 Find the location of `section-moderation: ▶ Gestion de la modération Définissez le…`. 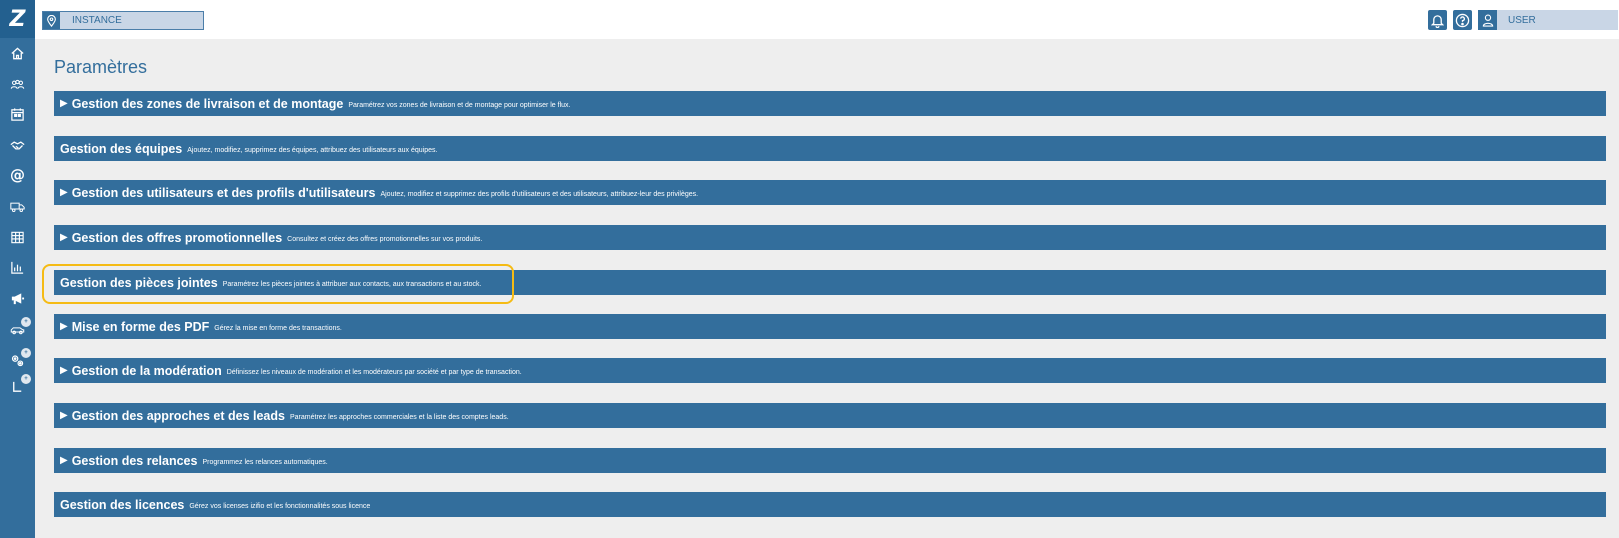

section-moderation: ▶ Gestion de la modération Définissez le… is located at coordinates (830, 370).